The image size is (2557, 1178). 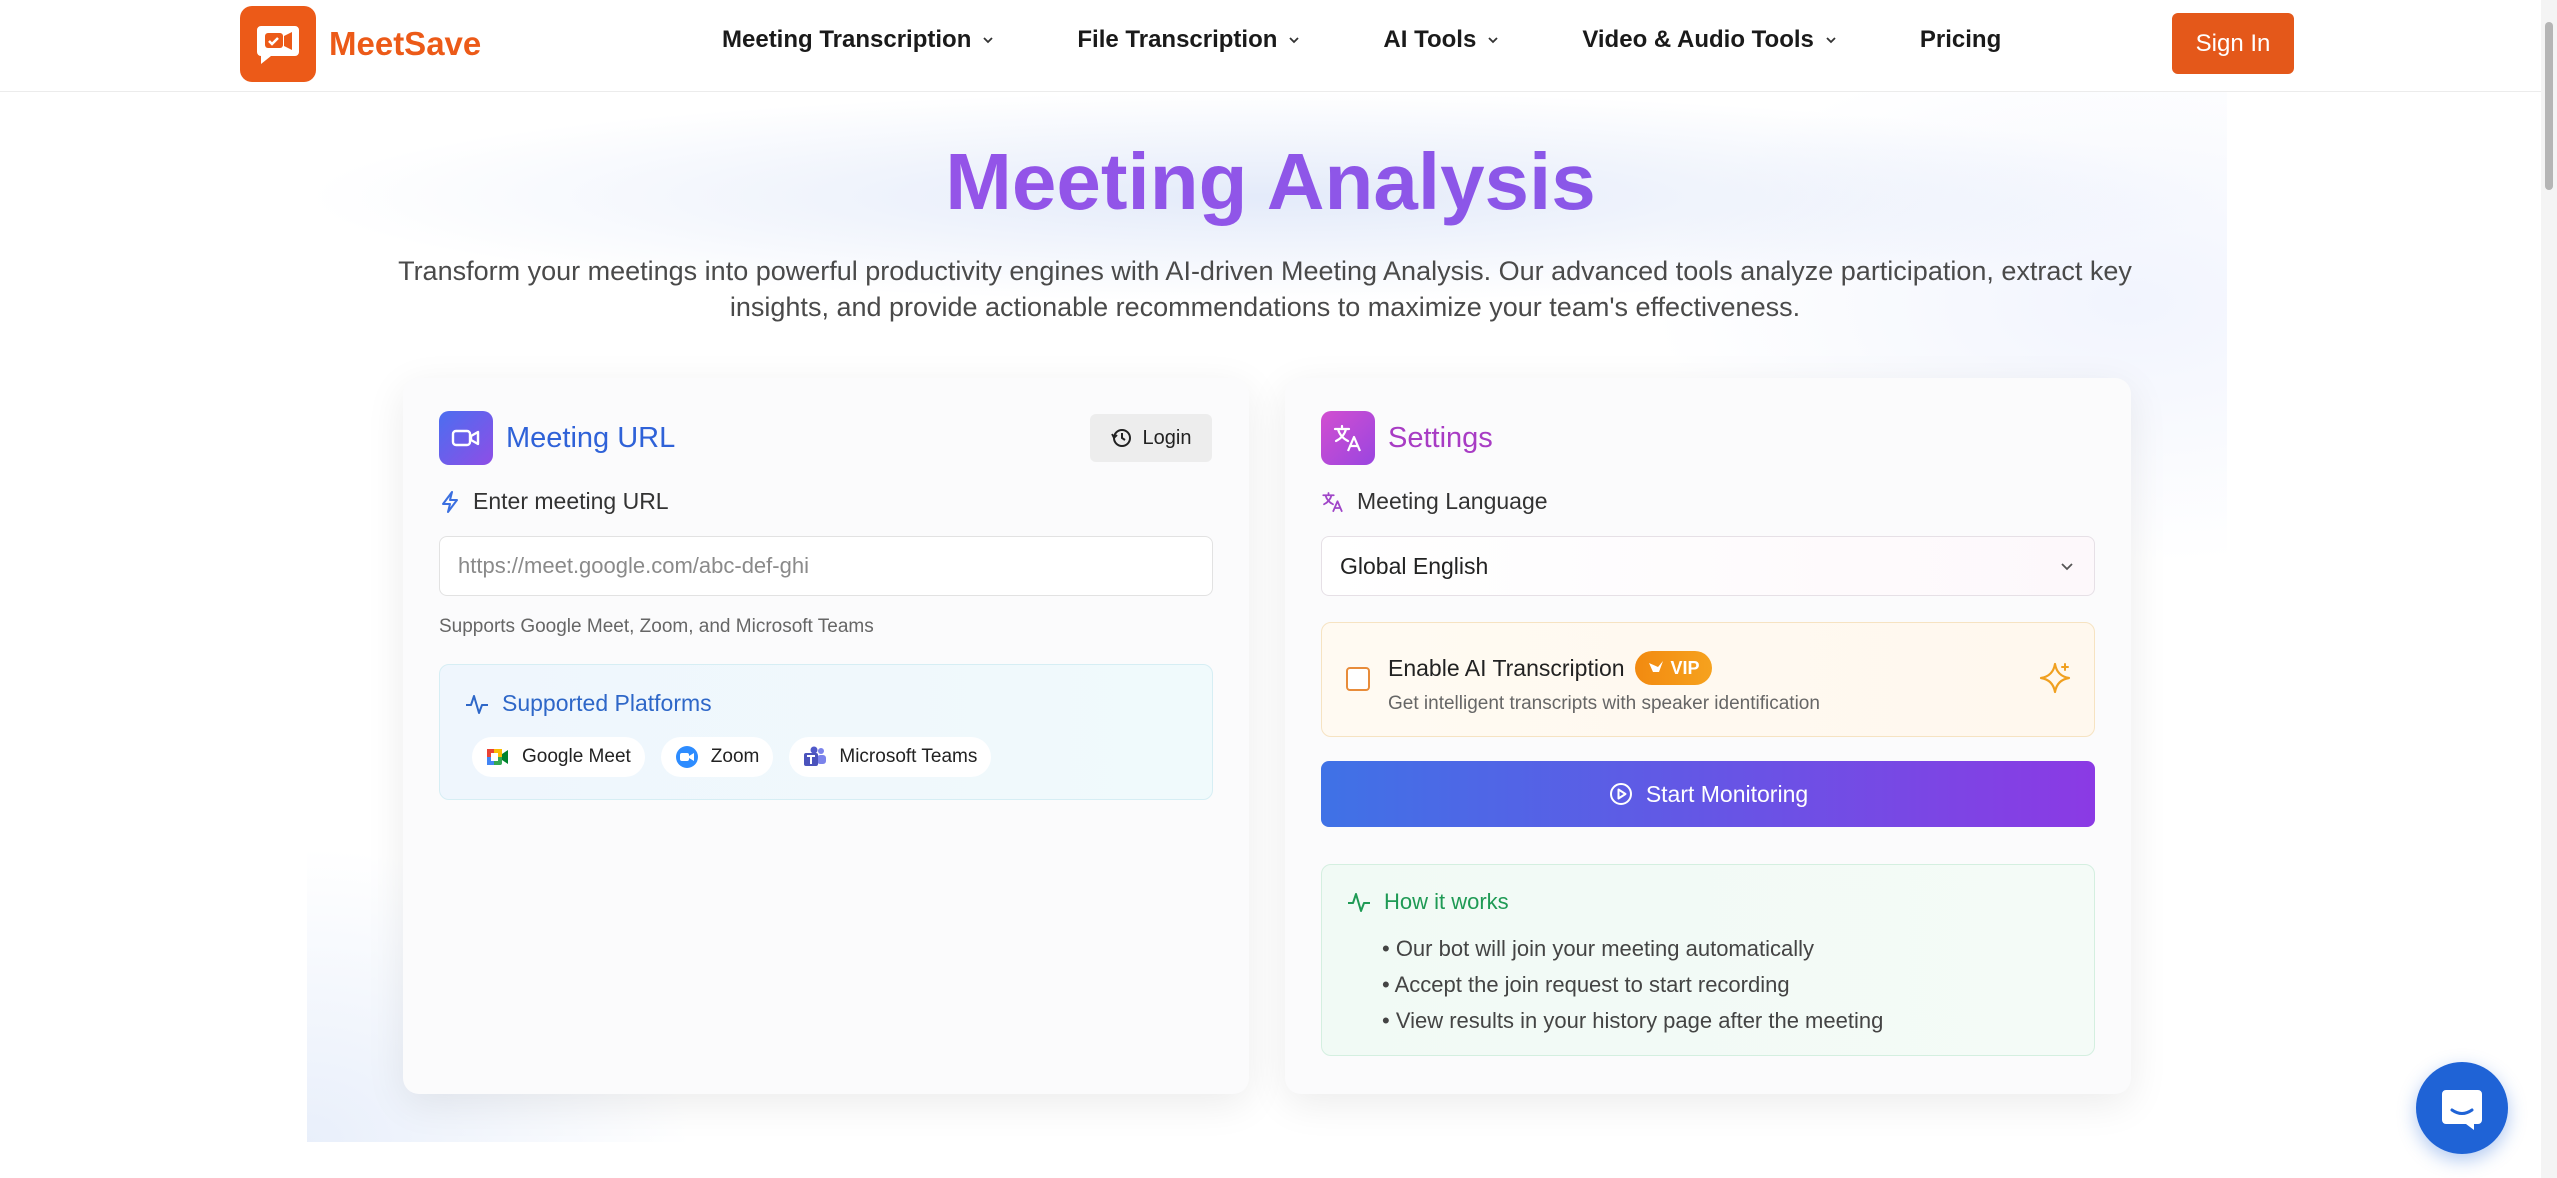 I want to click on ai-transcription-checkbox, so click(x=1358, y=679).